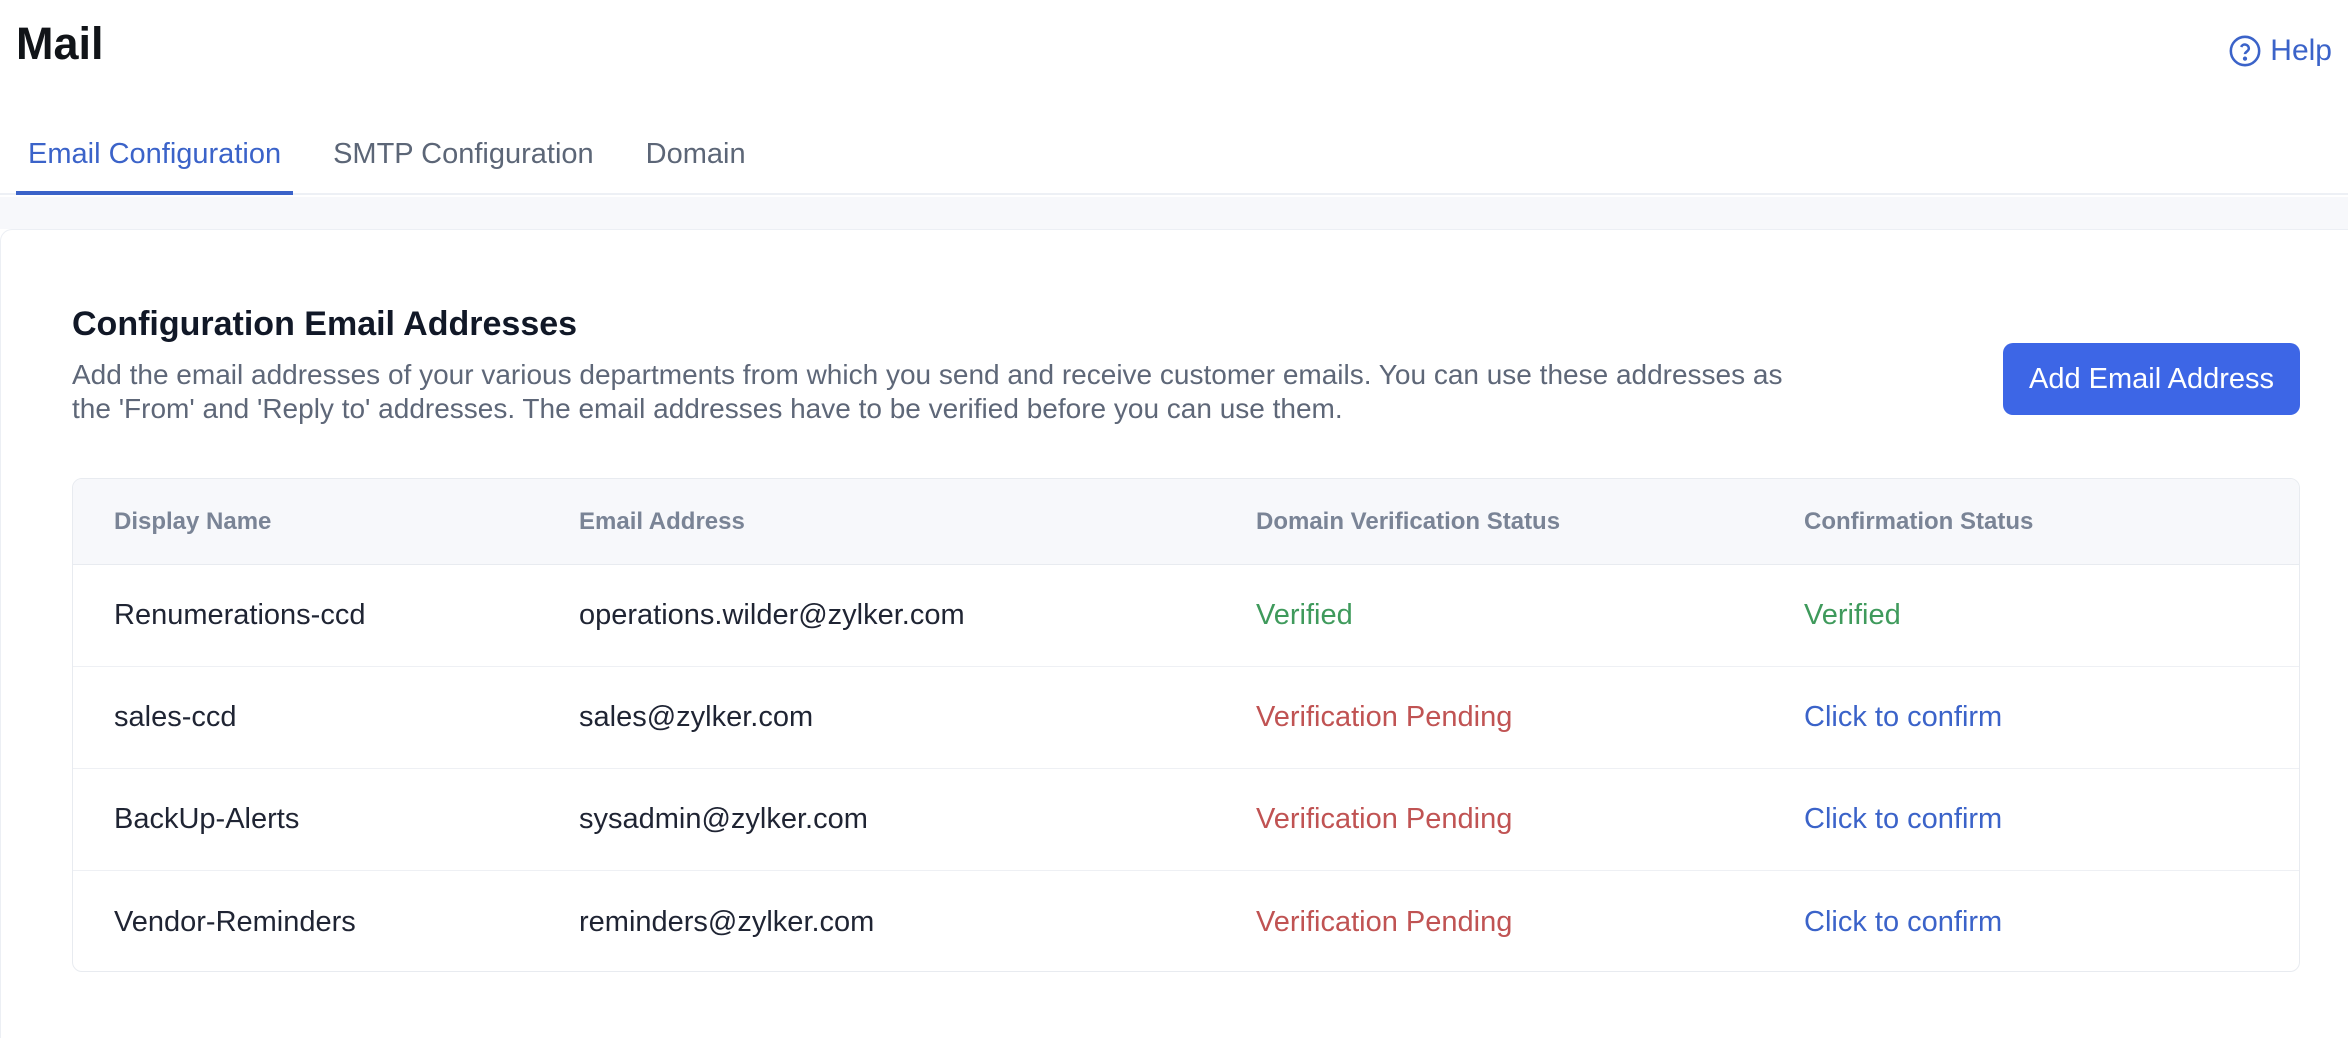 The height and width of the screenshot is (1038, 2348). I want to click on help-link: Help, so click(2280, 51).